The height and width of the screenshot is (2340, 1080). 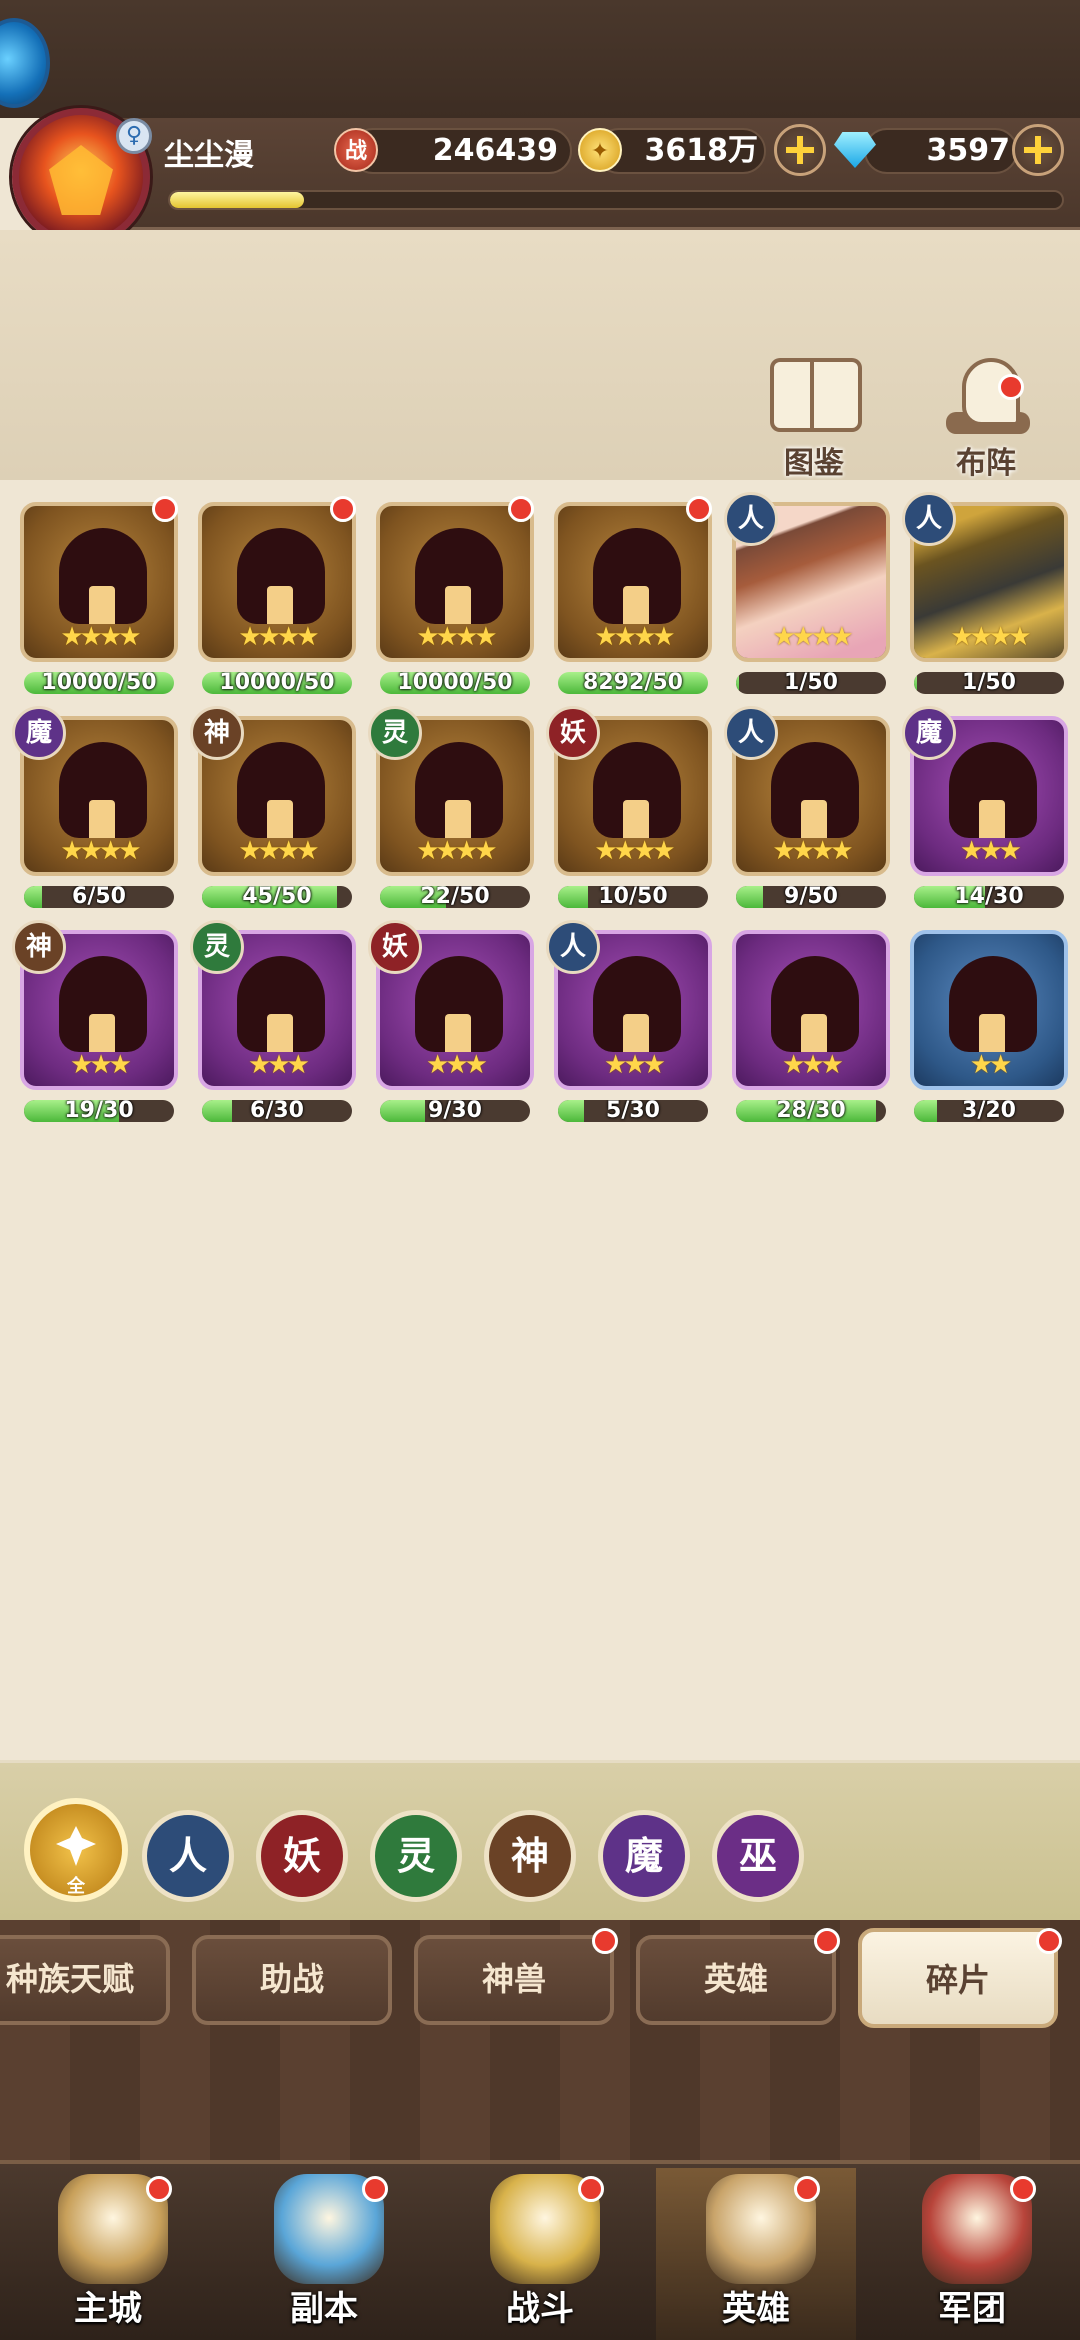 What do you see at coordinates (756, 2254) in the screenshot?
I see `nav-knight-helmet: 英雄` at bounding box center [756, 2254].